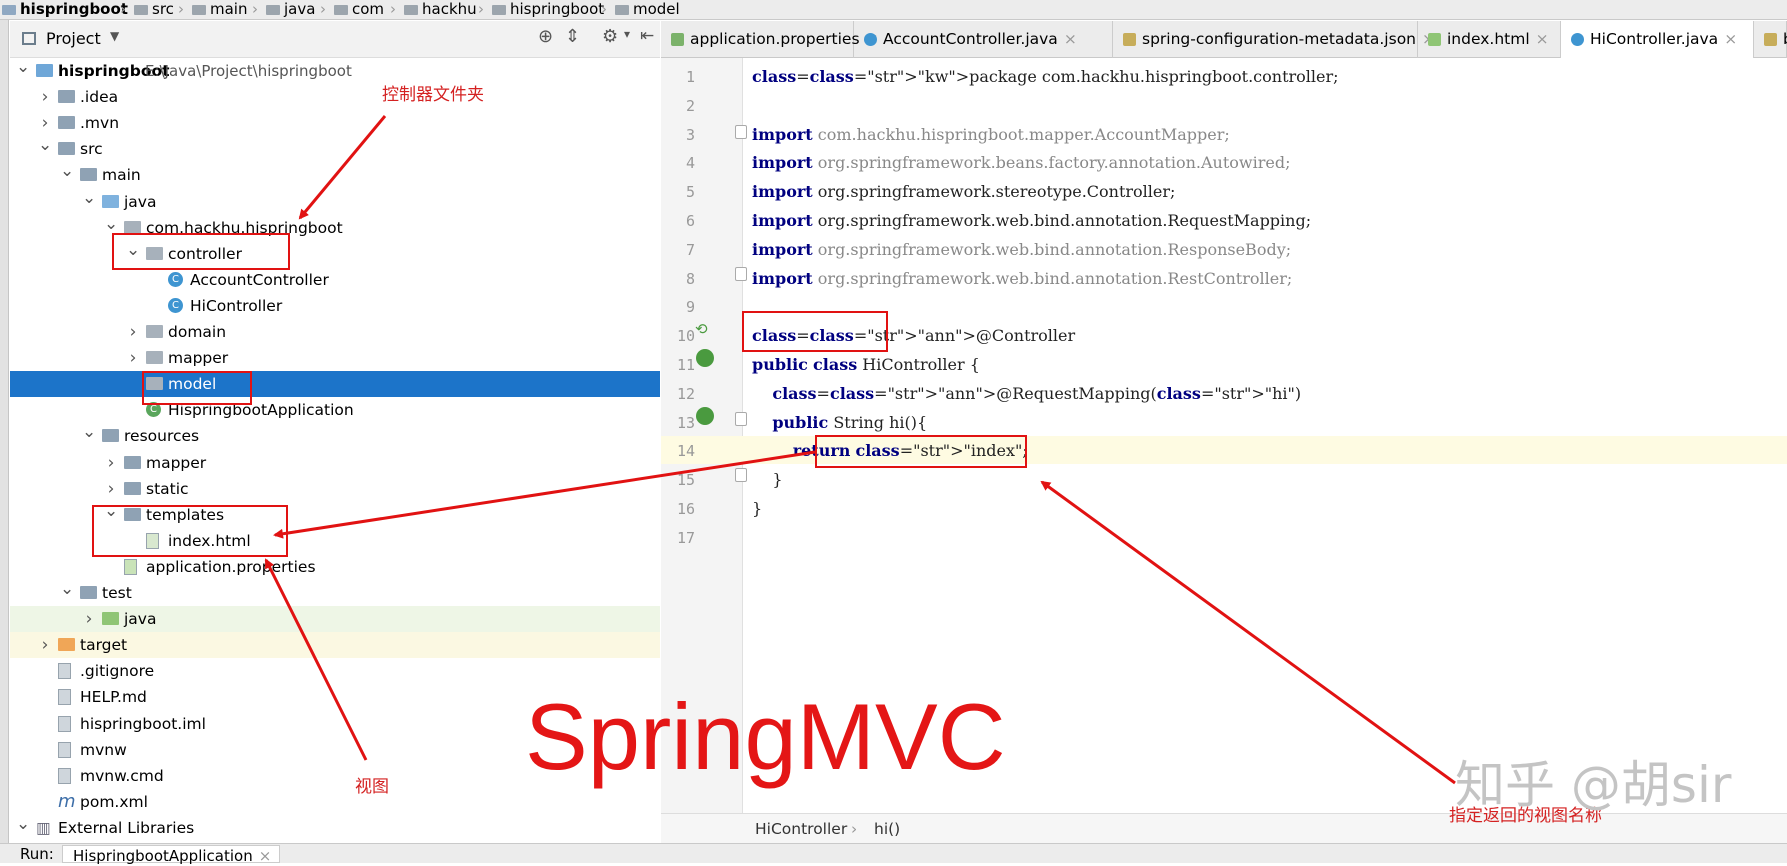  Describe the element at coordinates (316, 659) in the screenshot. I see `arrow-from-view-label` at that location.